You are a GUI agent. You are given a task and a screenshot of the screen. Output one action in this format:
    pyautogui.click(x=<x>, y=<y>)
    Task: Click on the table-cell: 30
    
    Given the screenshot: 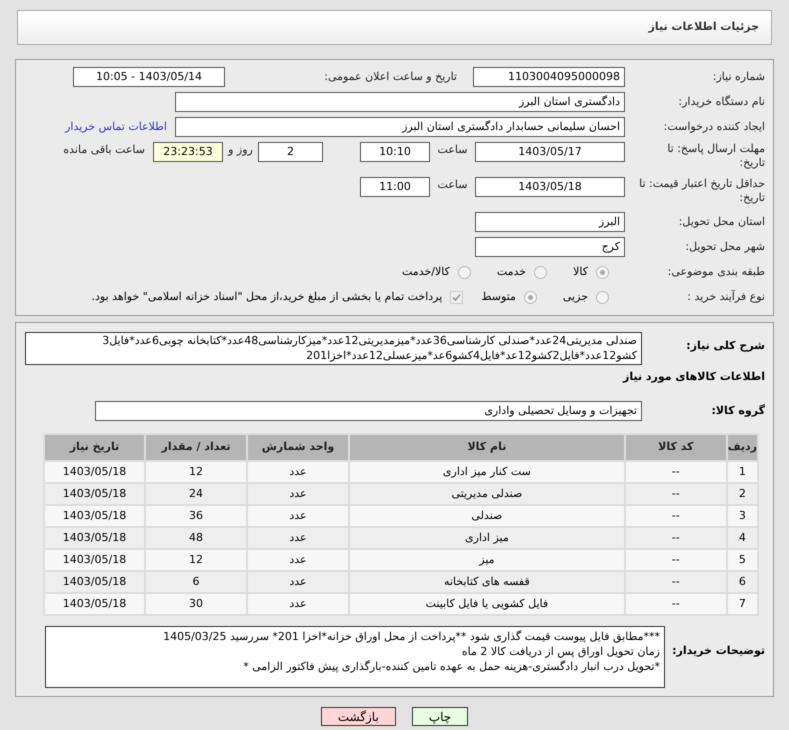 What is the action you would take?
    pyautogui.click(x=196, y=604)
    